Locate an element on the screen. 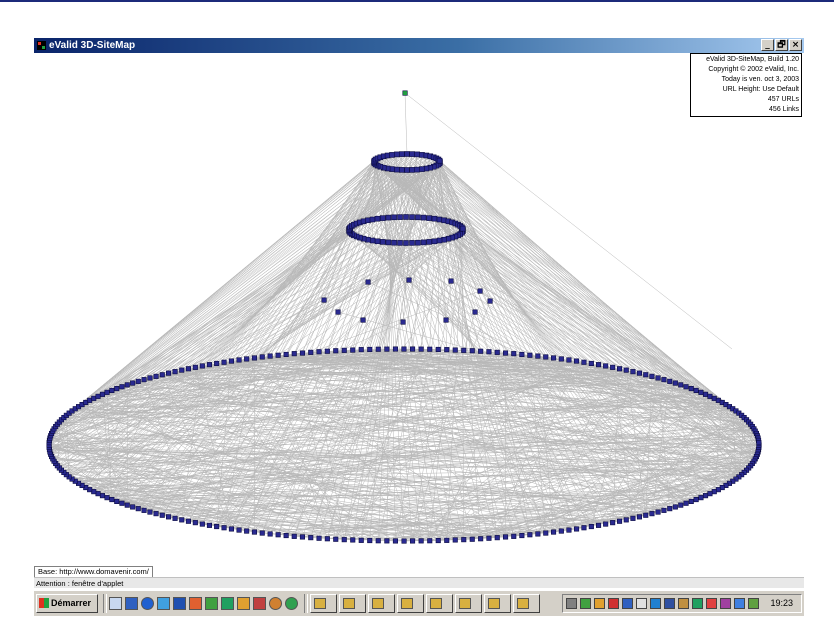  restore-button: 🗗 is located at coordinates (781, 45).